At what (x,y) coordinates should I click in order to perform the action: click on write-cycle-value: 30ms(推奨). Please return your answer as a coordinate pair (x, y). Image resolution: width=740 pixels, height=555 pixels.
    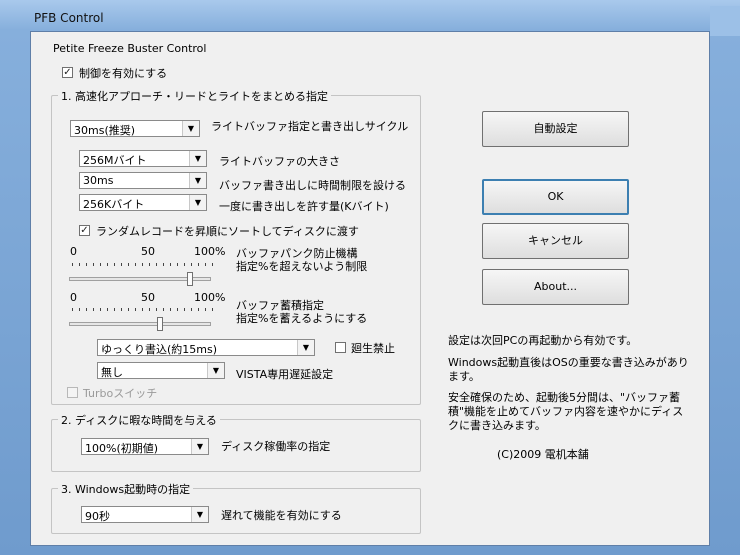
    Looking at the image, I should click on (105, 130).